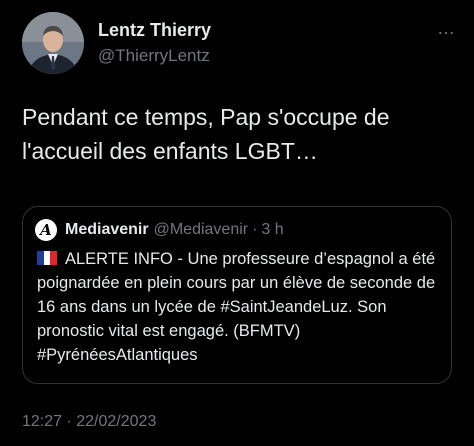 The height and width of the screenshot is (446, 474). I want to click on france-flag-icon, so click(47, 258).